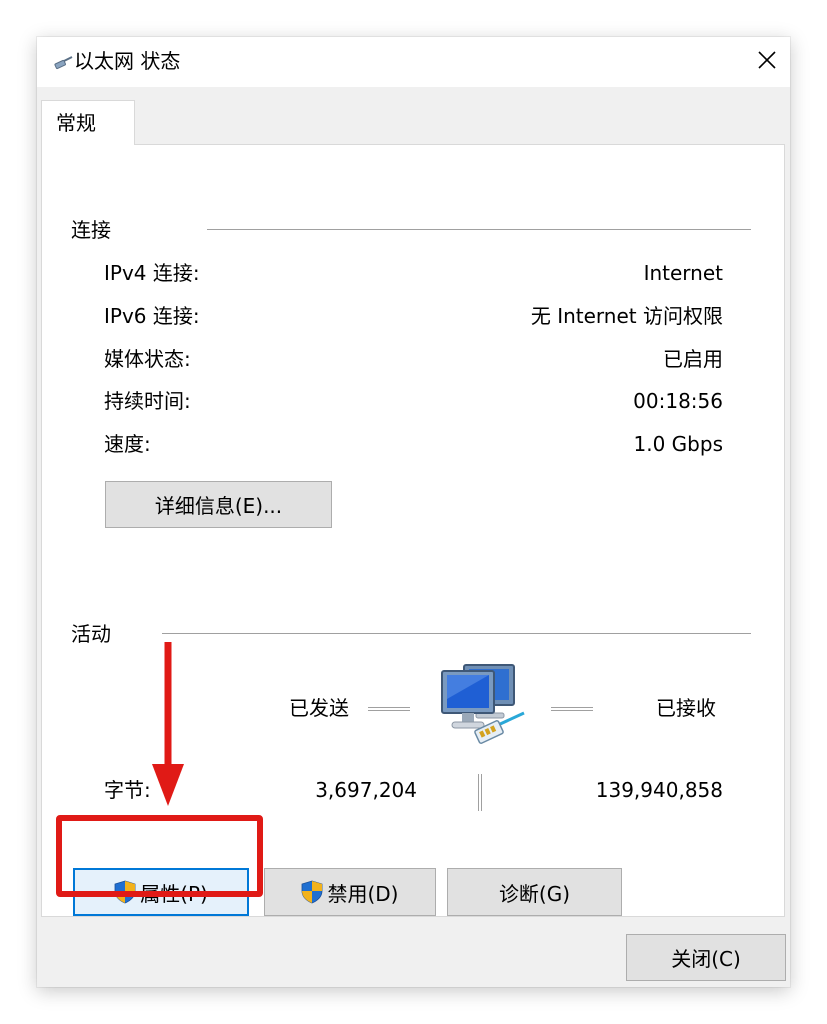 The width and height of the screenshot is (827, 1024). I want to click on sent-label: 已发送, so click(319, 708).